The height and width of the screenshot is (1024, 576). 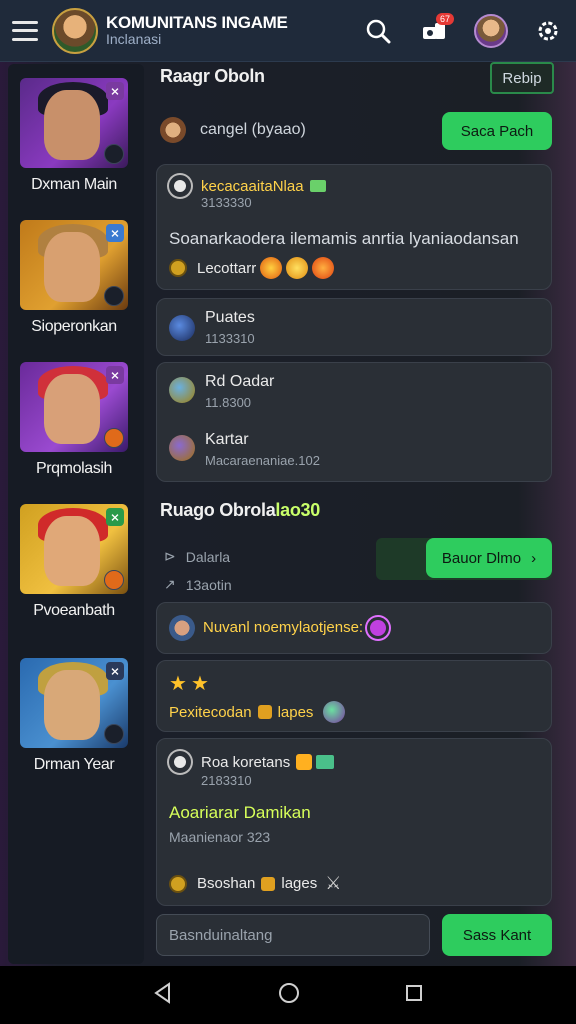 What do you see at coordinates (230, 317) in the screenshot?
I see `list-card-title: Puates` at bounding box center [230, 317].